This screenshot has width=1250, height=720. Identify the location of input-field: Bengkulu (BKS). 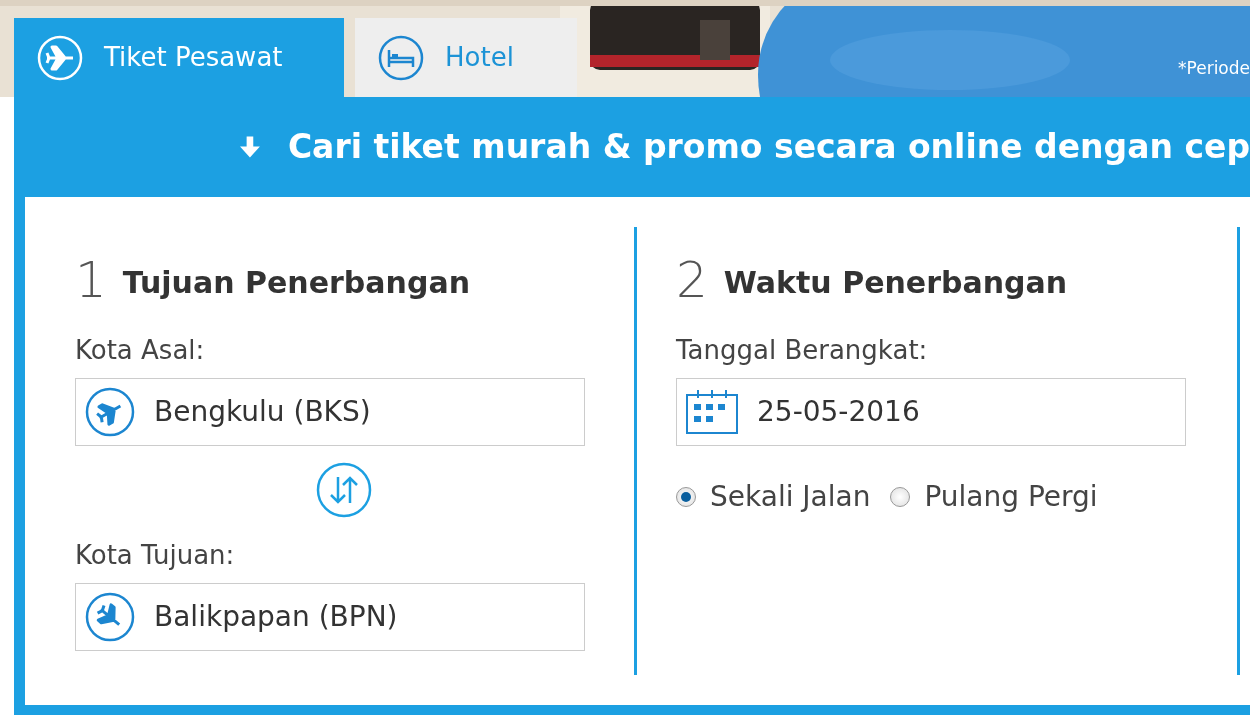
(330, 412).